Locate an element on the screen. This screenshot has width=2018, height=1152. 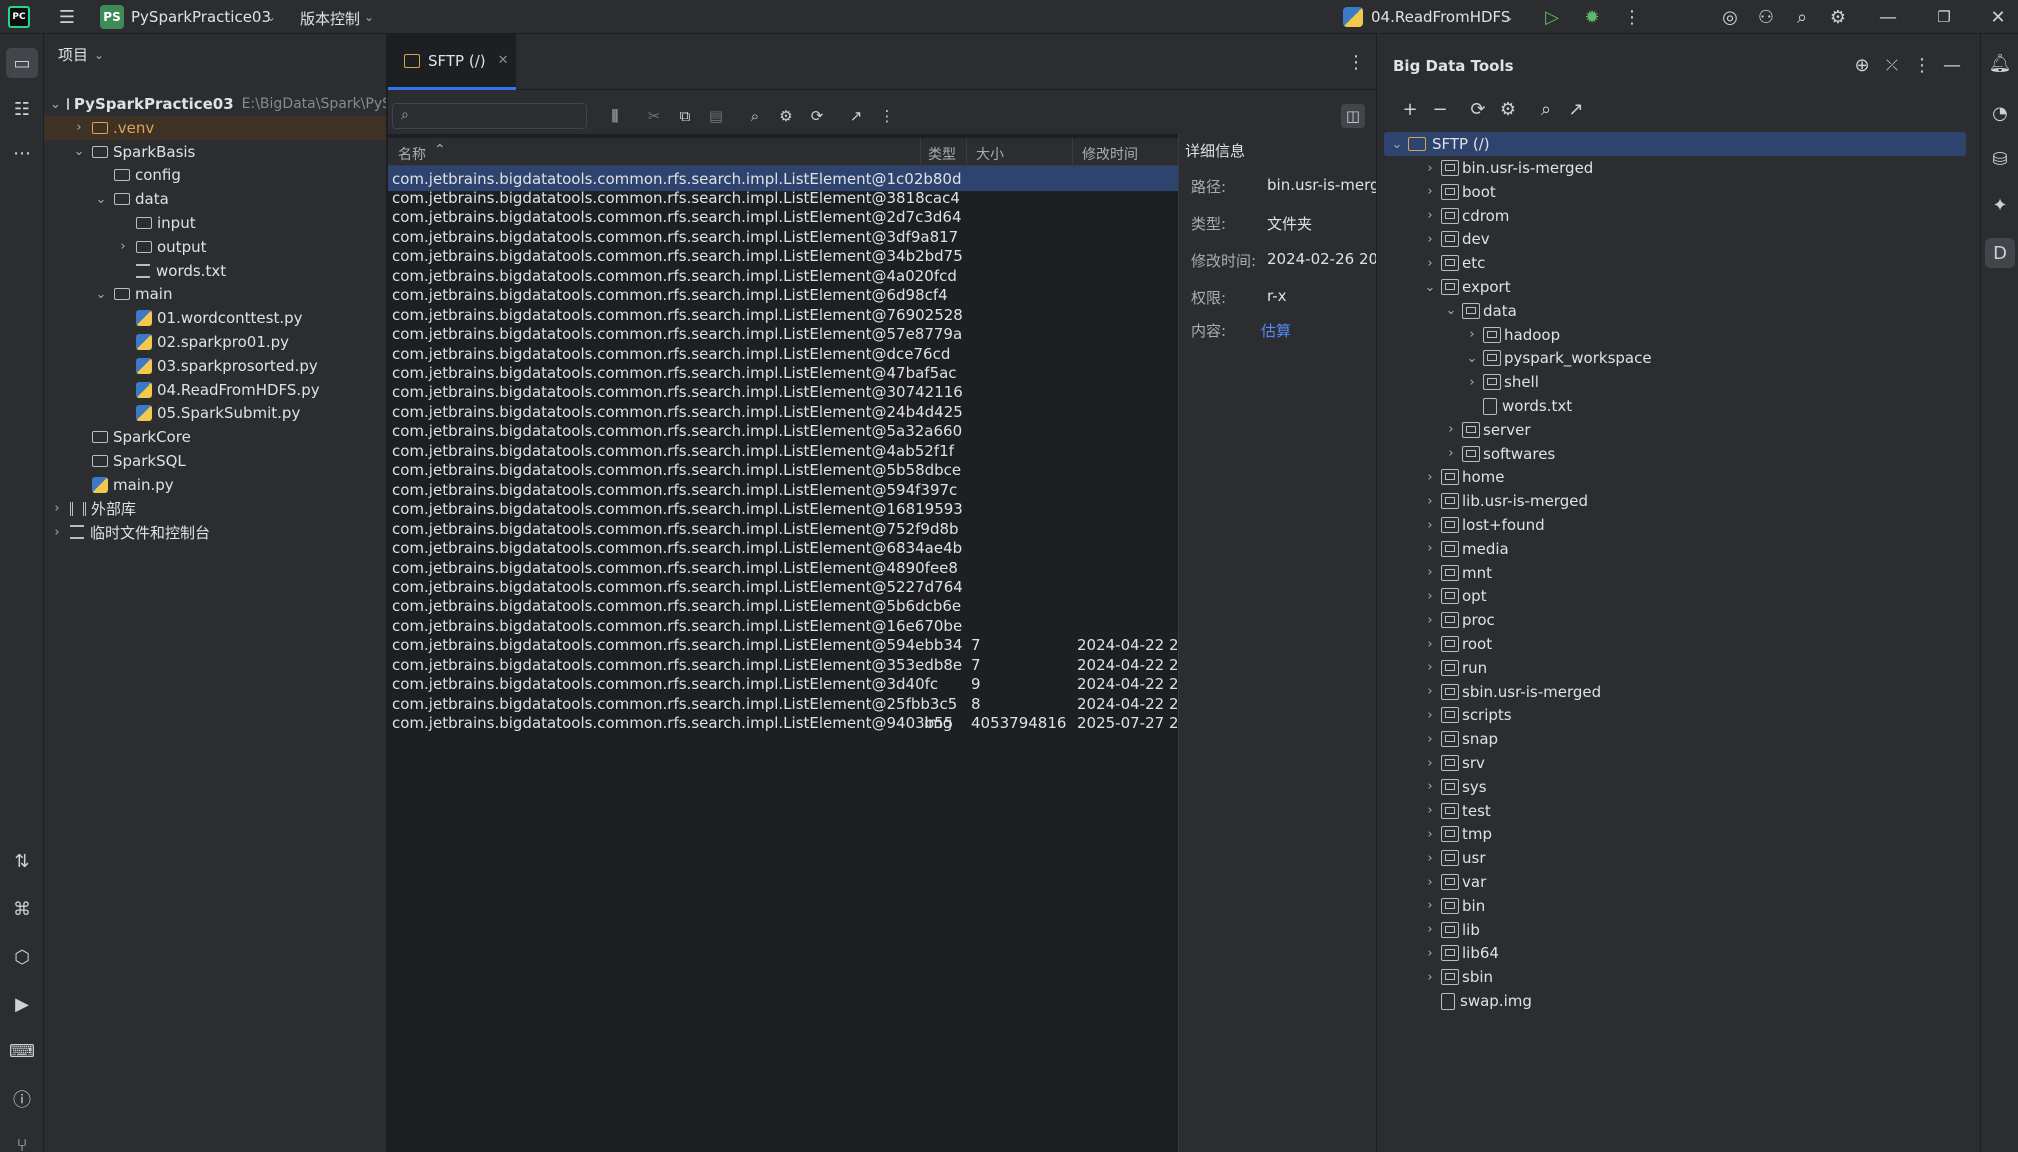
search-input: ⌕ is located at coordinates (489, 116).